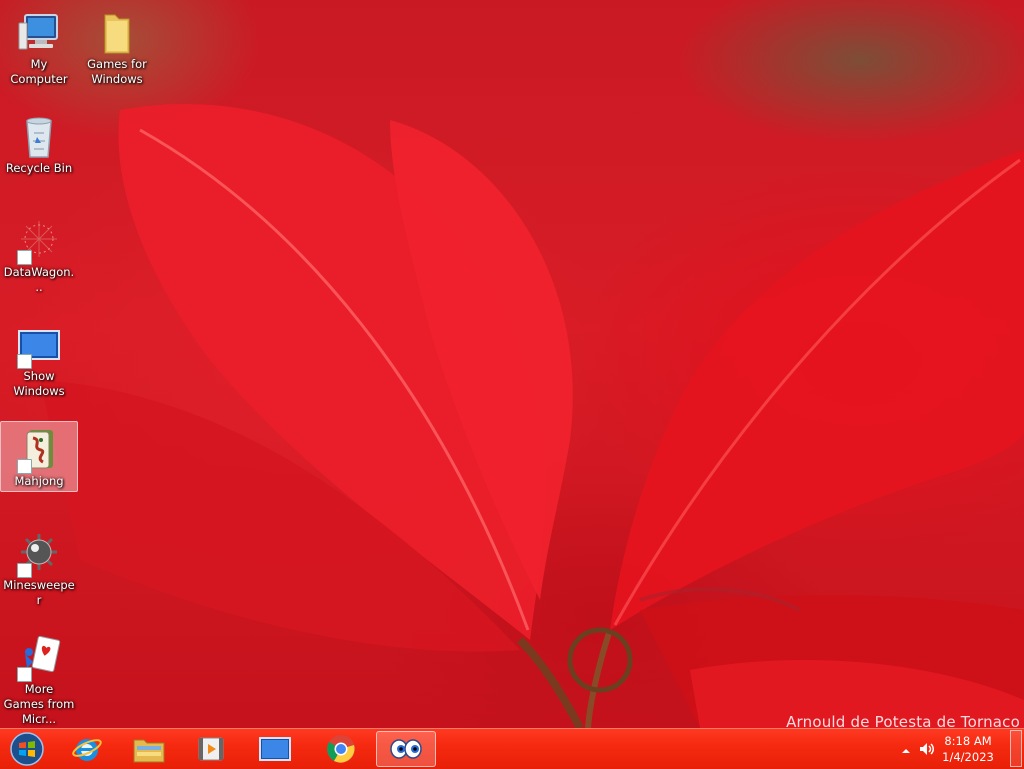 This screenshot has width=1024, height=769. I want to click on desktop-icon-show-windows: Show Windows, so click(39, 359).